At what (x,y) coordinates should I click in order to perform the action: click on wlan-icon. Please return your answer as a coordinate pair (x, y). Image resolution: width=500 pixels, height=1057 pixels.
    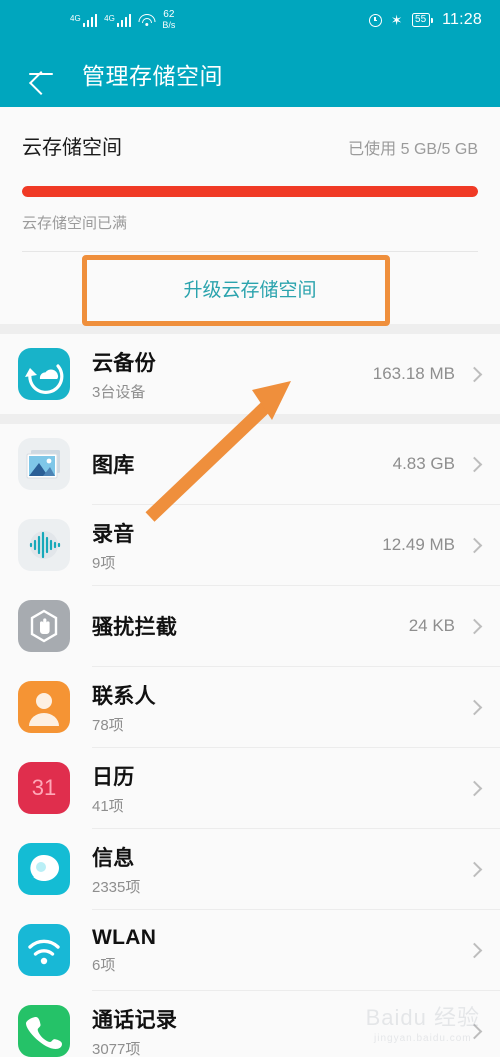
    Looking at the image, I should click on (44, 950).